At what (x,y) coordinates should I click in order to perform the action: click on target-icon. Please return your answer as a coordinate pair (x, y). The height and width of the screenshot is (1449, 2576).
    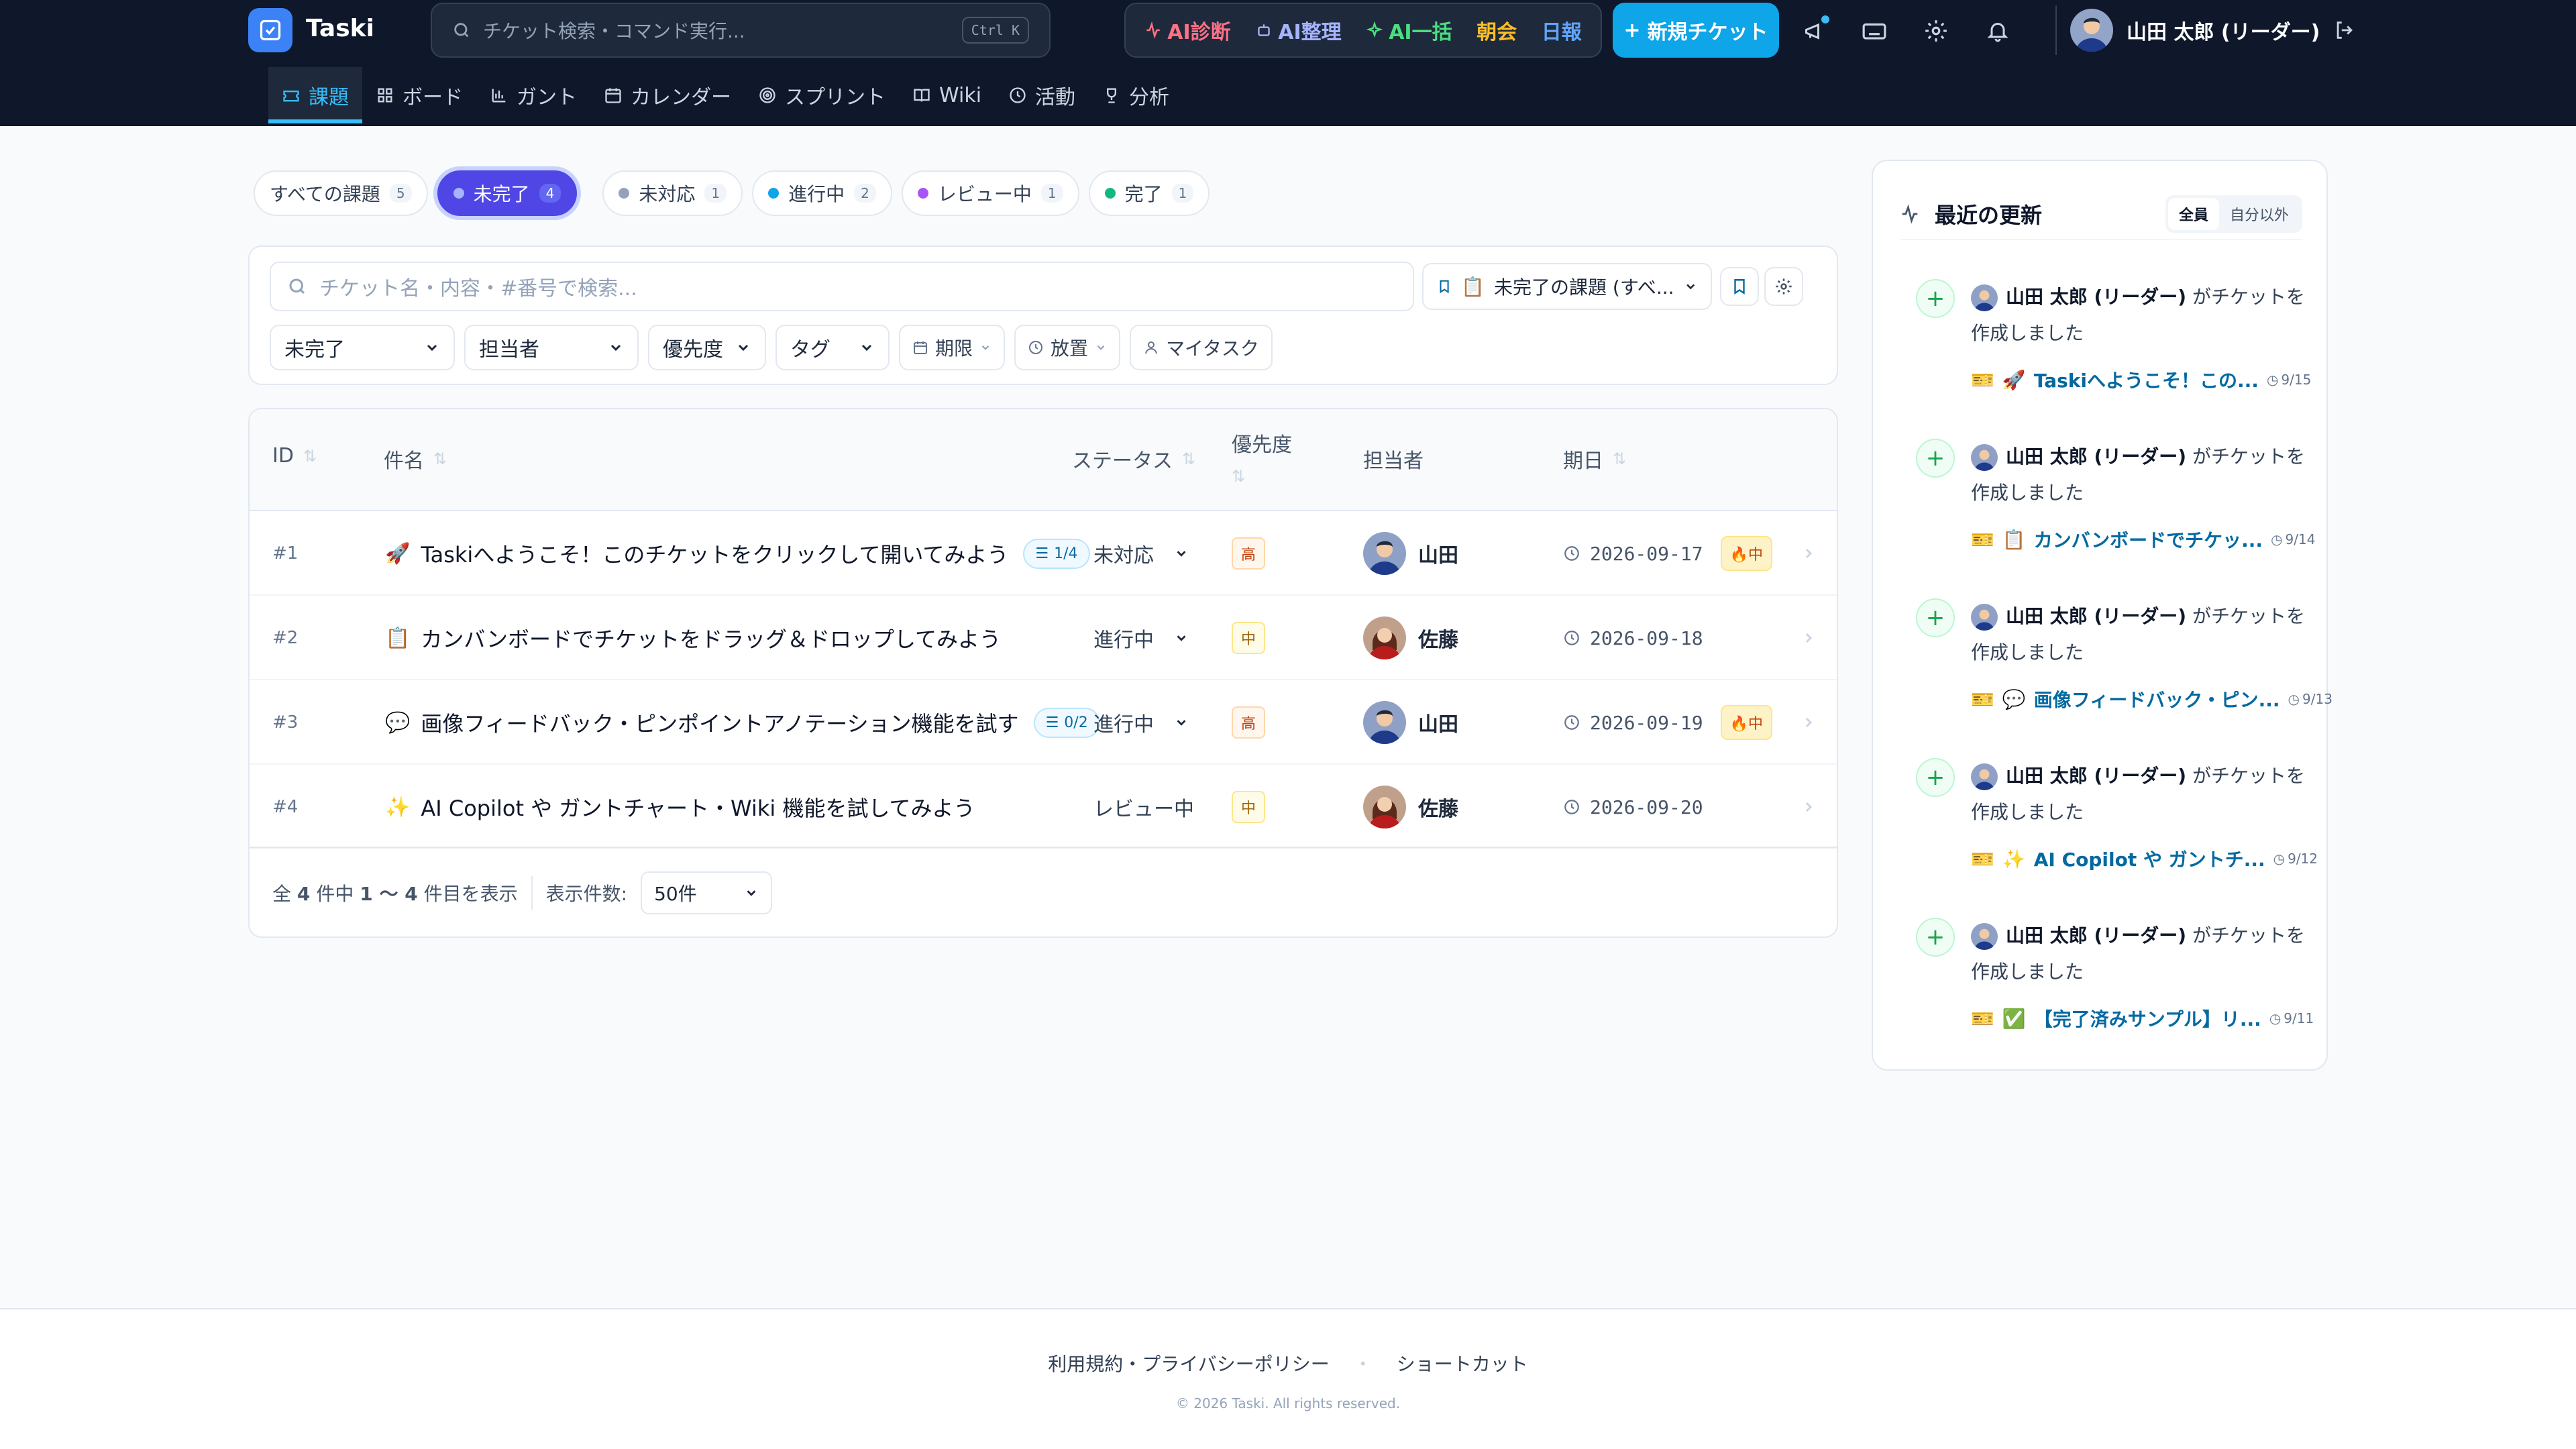
    Looking at the image, I should click on (767, 95).